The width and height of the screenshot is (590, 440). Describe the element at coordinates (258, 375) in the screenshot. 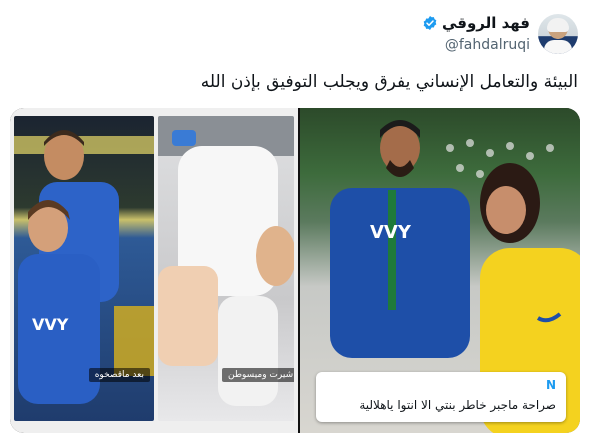

I see `right-photo-caption: شيرت وميسوطن` at that location.